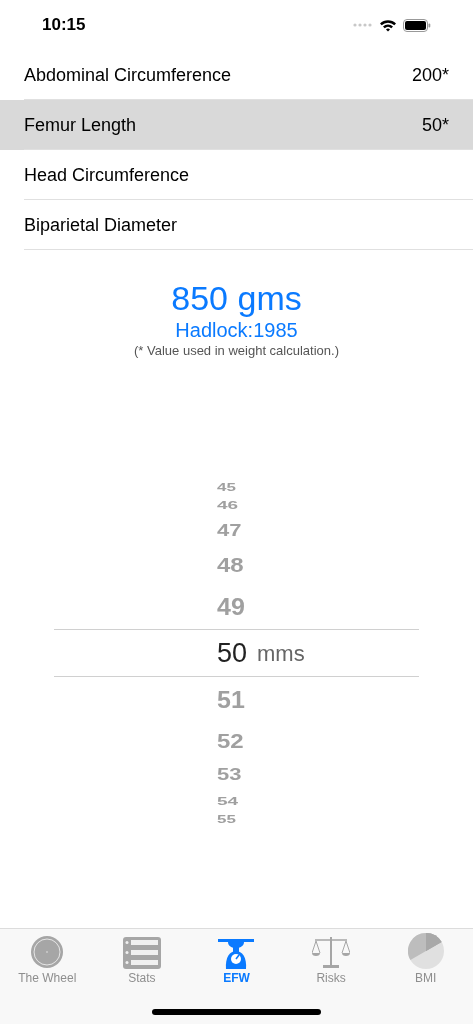 The height and width of the screenshot is (1024, 473). Describe the element at coordinates (230, 741) in the screenshot. I see `picker-value: 52` at that location.